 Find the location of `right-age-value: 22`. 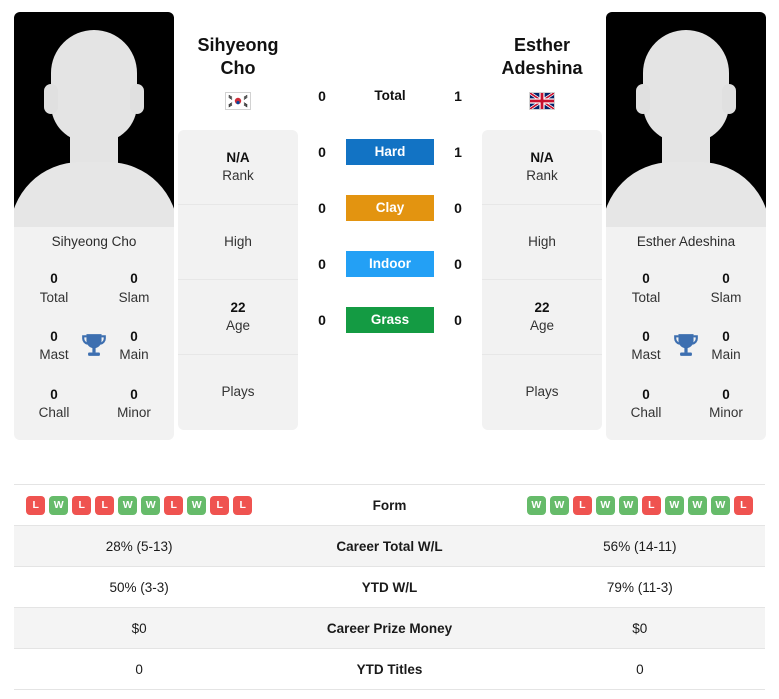

right-age-value: 22 is located at coordinates (542, 307).